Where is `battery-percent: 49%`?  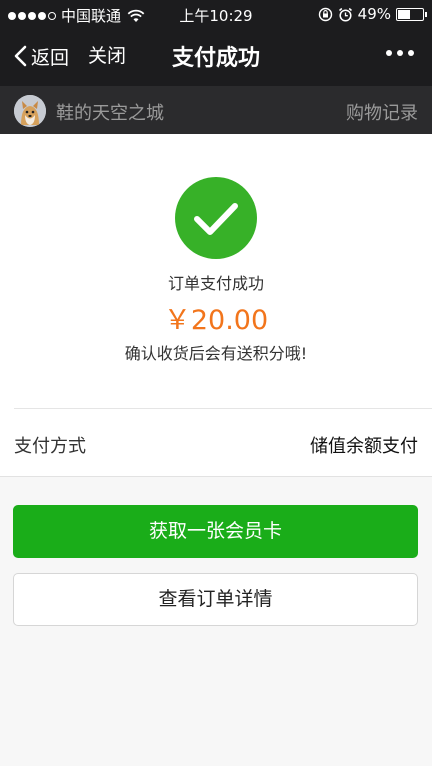 battery-percent: 49% is located at coordinates (374, 14).